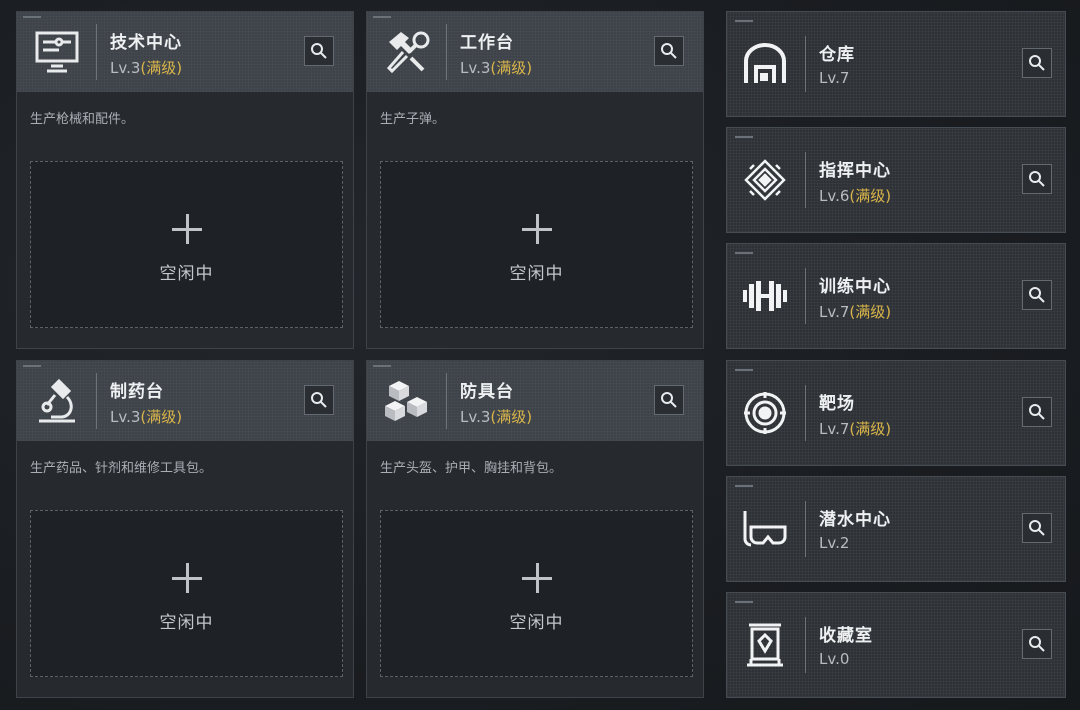 The width and height of the screenshot is (1080, 710). What do you see at coordinates (834, 543) in the screenshot?
I see `level-value: Lv.2` at bounding box center [834, 543].